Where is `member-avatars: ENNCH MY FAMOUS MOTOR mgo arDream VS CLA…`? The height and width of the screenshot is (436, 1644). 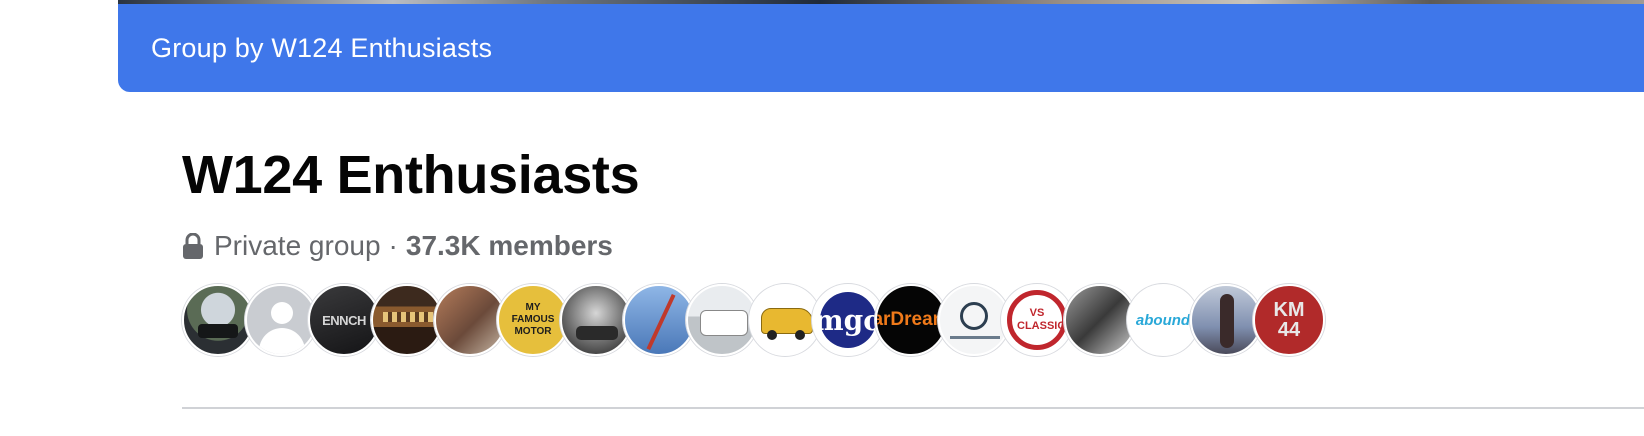 member-avatars: ENNCH MY FAMOUS MOTOR mgo arDream VS CLA… is located at coordinates (753, 320).